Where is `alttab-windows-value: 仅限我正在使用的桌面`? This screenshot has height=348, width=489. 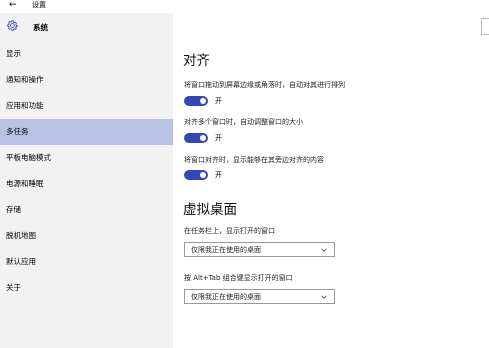
alttab-windows-value: 仅限我正在使用的桌面 is located at coordinates (226, 297).